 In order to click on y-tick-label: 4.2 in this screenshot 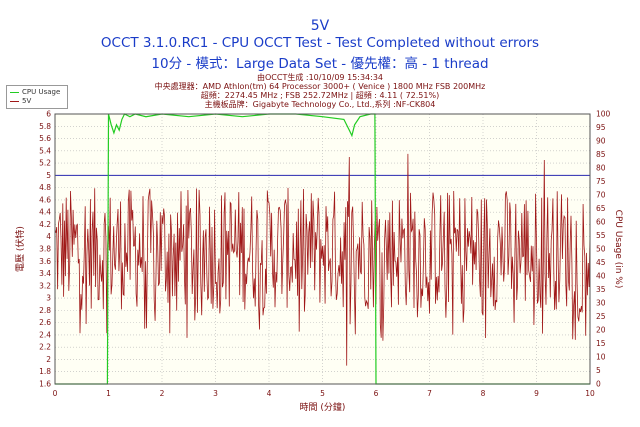, I will do `click(45, 224)`.